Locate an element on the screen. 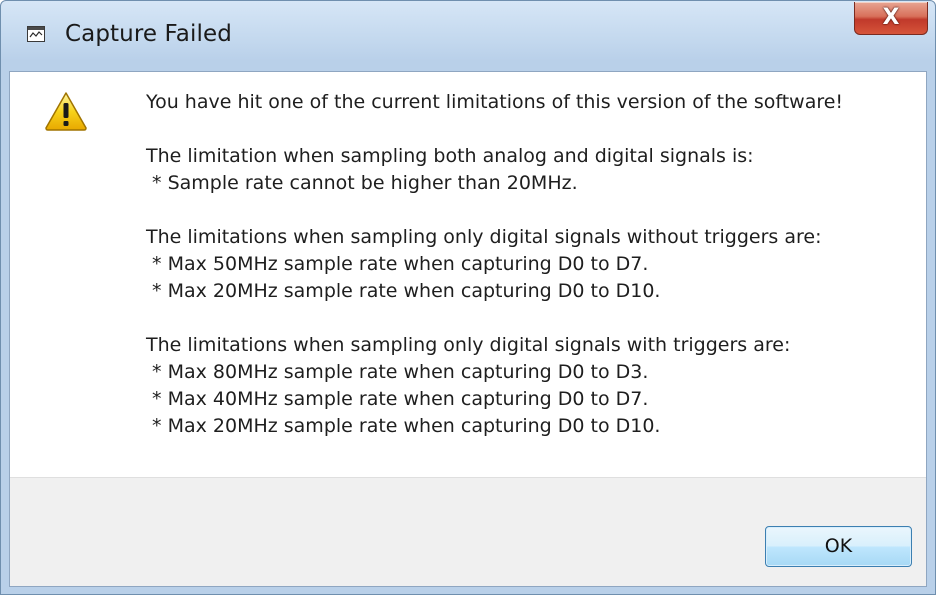  close-button: X is located at coordinates (891, 18).